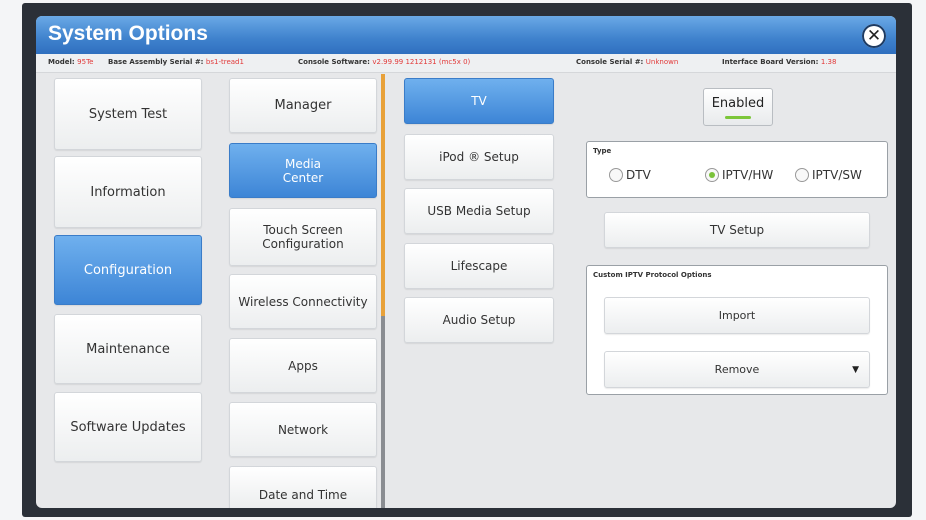 The image size is (926, 520). Describe the element at coordinates (303, 237) in the screenshot. I see `submenu-touch-screen-configuration: Touch Screen Configuration` at that location.